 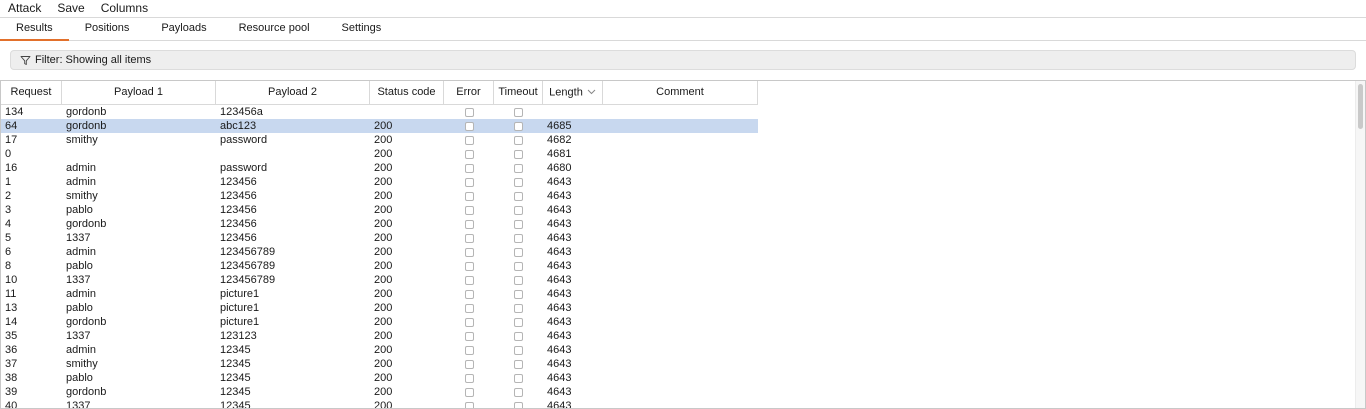 I want to click on table-row: 1 admin 123456 200 4643, so click(x=379, y=182).